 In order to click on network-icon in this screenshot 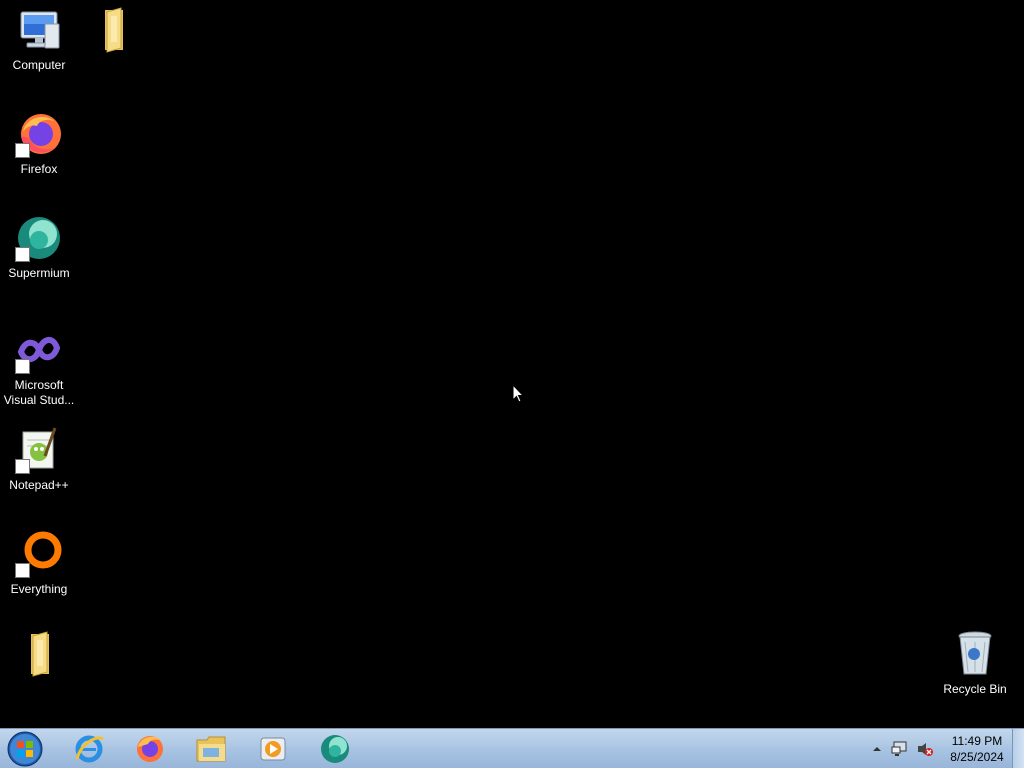, I will do `click(899, 748)`.